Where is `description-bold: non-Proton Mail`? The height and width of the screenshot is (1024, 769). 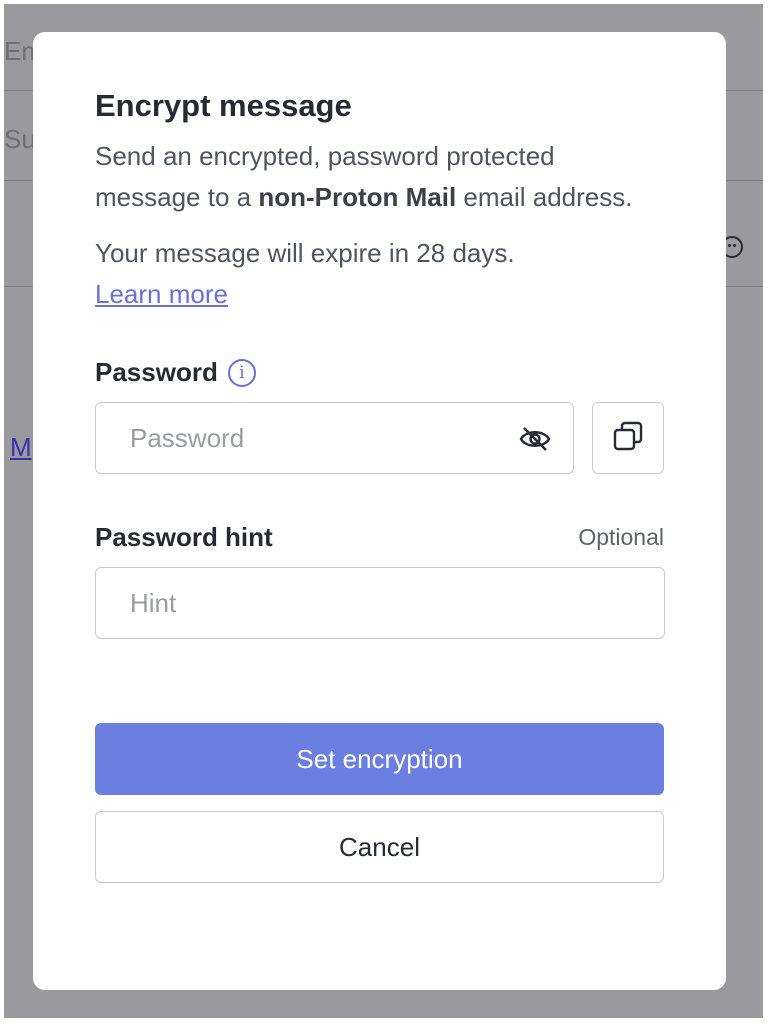 description-bold: non-Proton Mail is located at coordinates (357, 197).